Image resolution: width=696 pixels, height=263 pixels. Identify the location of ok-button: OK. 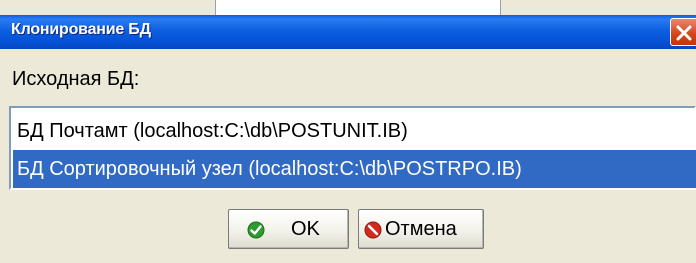
(288, 229).